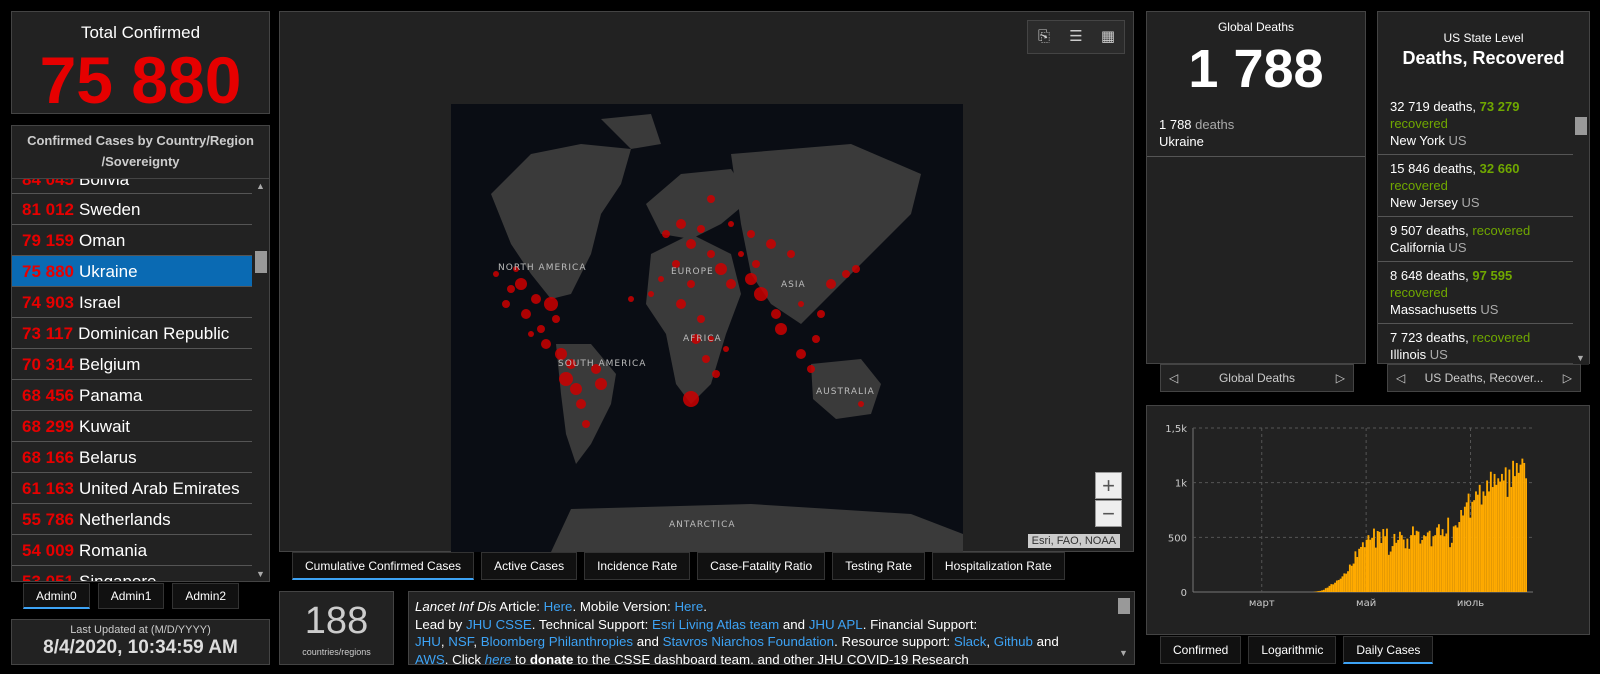 The width and height of the screenshot is (1600, 674). What do you see at coordinates (1388, 650) in the screenshot?
I see `tab-daily-cases: Daily Cases` at bounding box center [1388, 650].